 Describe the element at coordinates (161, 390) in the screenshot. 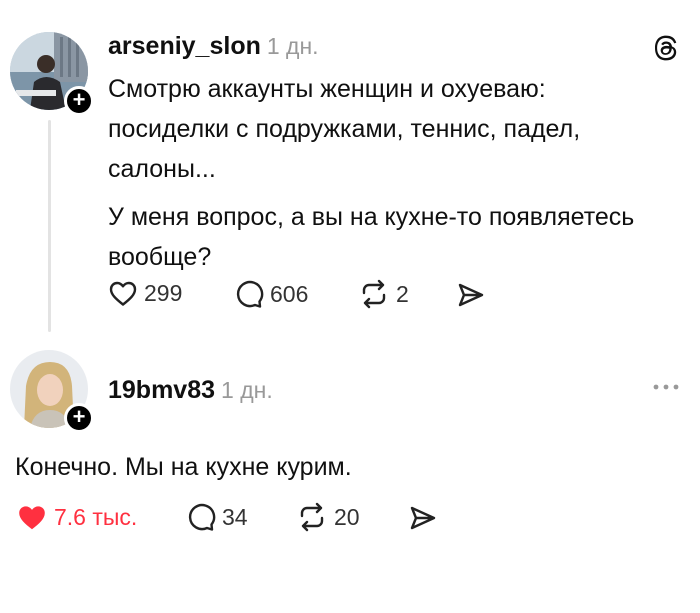

I see `reply-username: 19bmv83` at that location.